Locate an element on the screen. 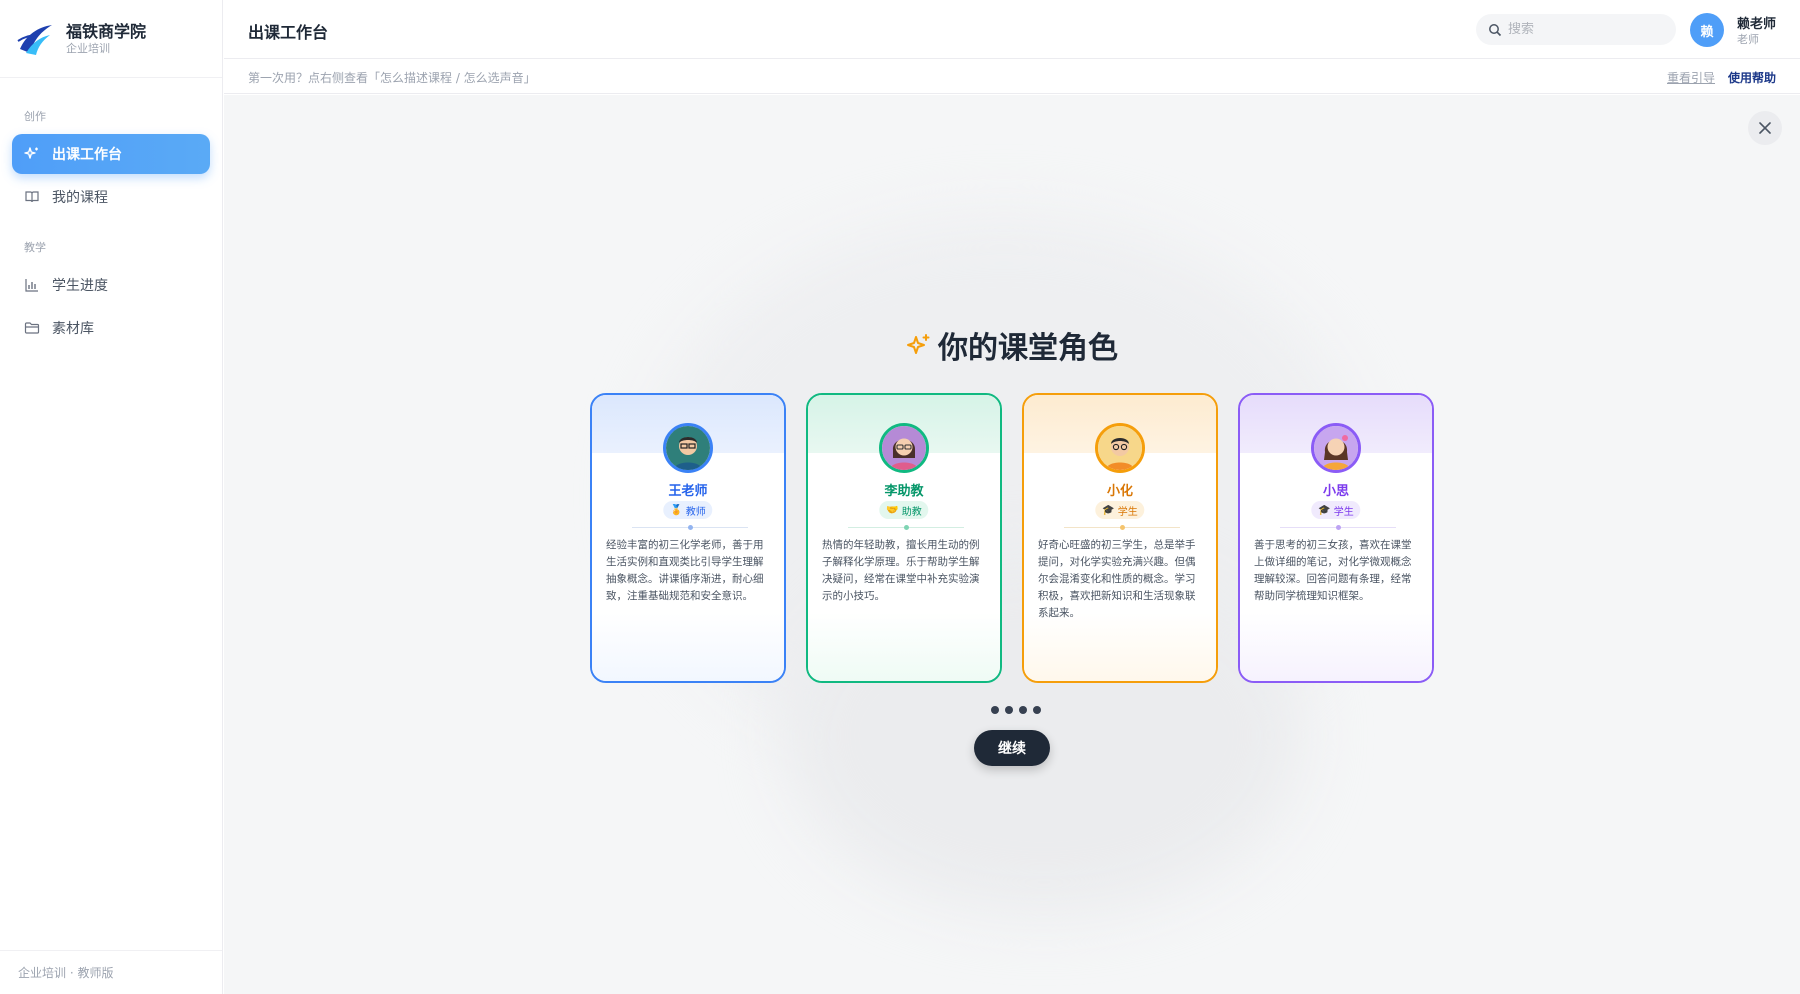 This screenshot has height=994, width=1800. brand-name: 福铁商学院 is located at coordinates (106, 31).